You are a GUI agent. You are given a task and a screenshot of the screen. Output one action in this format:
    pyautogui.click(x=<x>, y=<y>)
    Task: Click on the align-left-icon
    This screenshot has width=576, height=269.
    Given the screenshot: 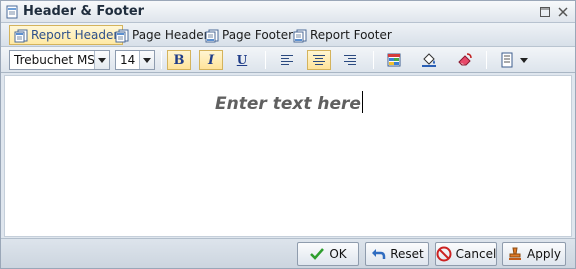 What is the action you would take?
    pyautogui.click(x=287, y=60)
    